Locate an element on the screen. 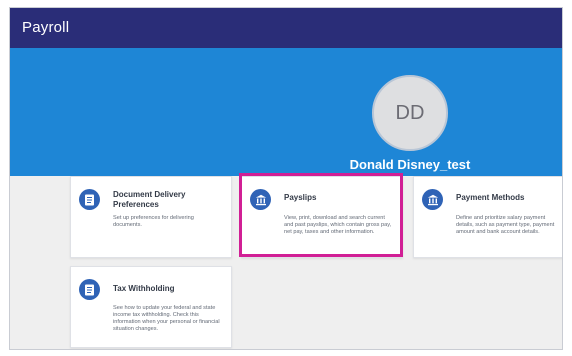 This screenshot has height=356, width=572. user-name: Donald Disney_test is located at coordinates (410, 164).